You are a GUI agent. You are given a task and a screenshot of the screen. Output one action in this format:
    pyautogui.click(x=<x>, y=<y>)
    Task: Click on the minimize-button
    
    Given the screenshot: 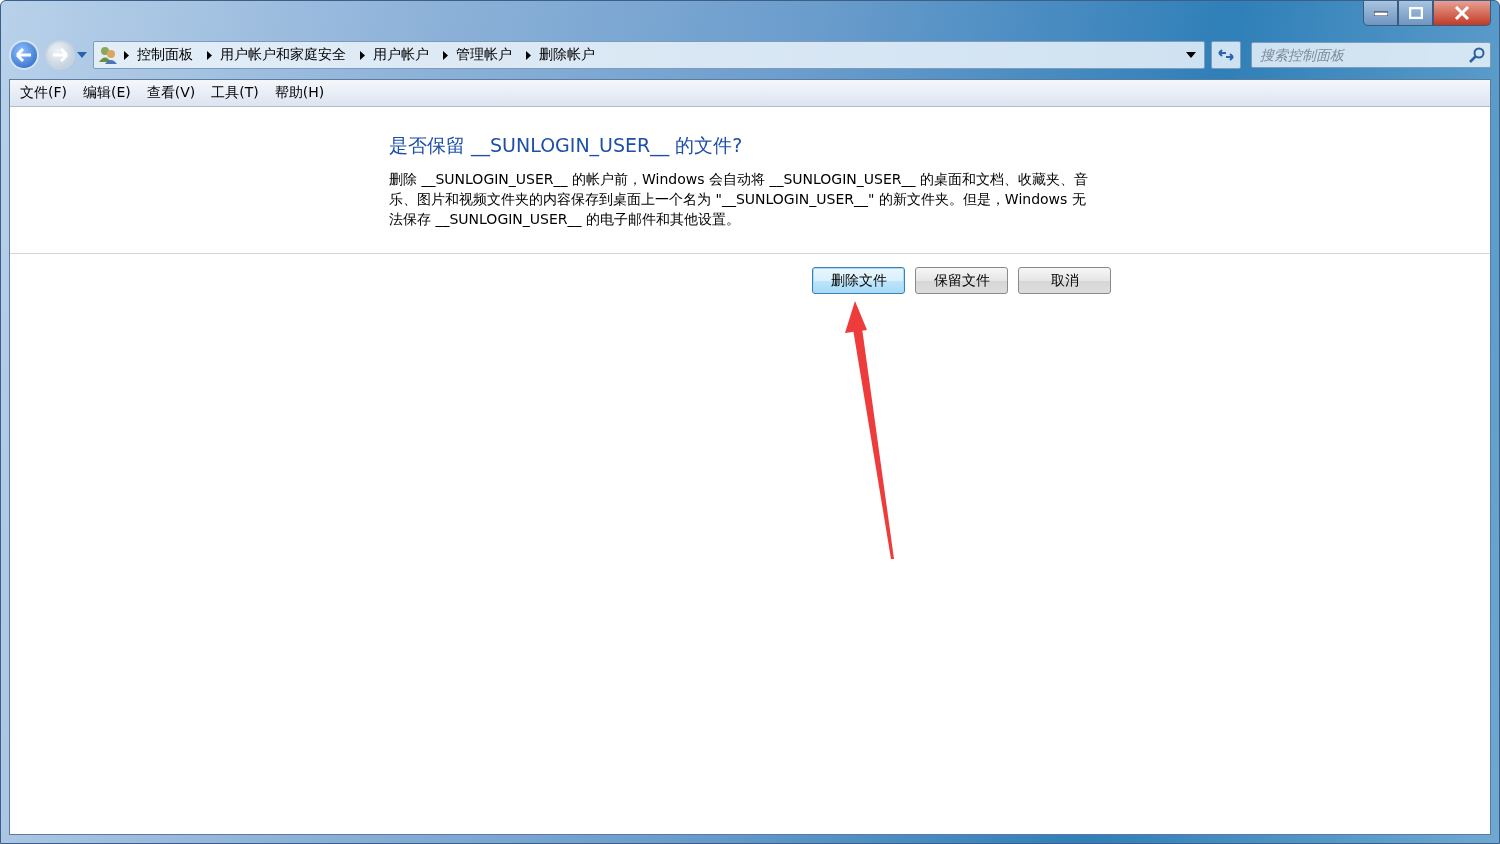 What is the action you would take?
    pyautogui.click(x=1380, y=13)
    